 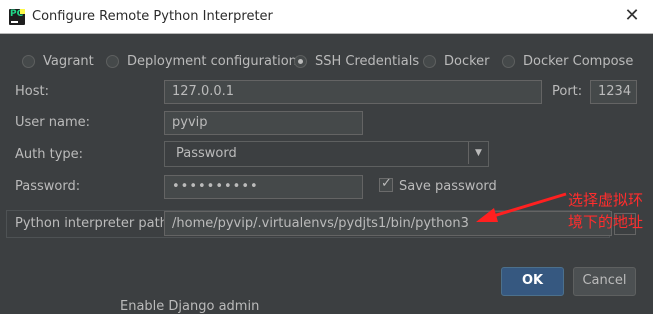 What do you see at coordinates (521, 207) in the screenshot?
I see `red-arrow-annotation` at bounding box center [521, 207].